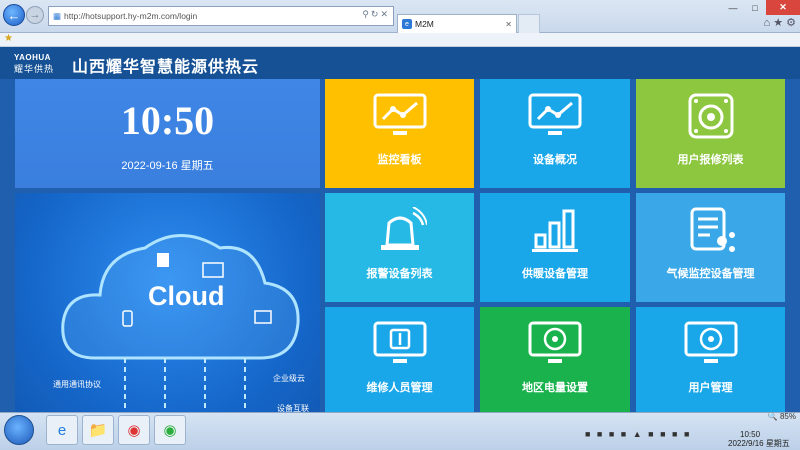  I want to click on ie-taskbar-icon: e, so click(62, 430).